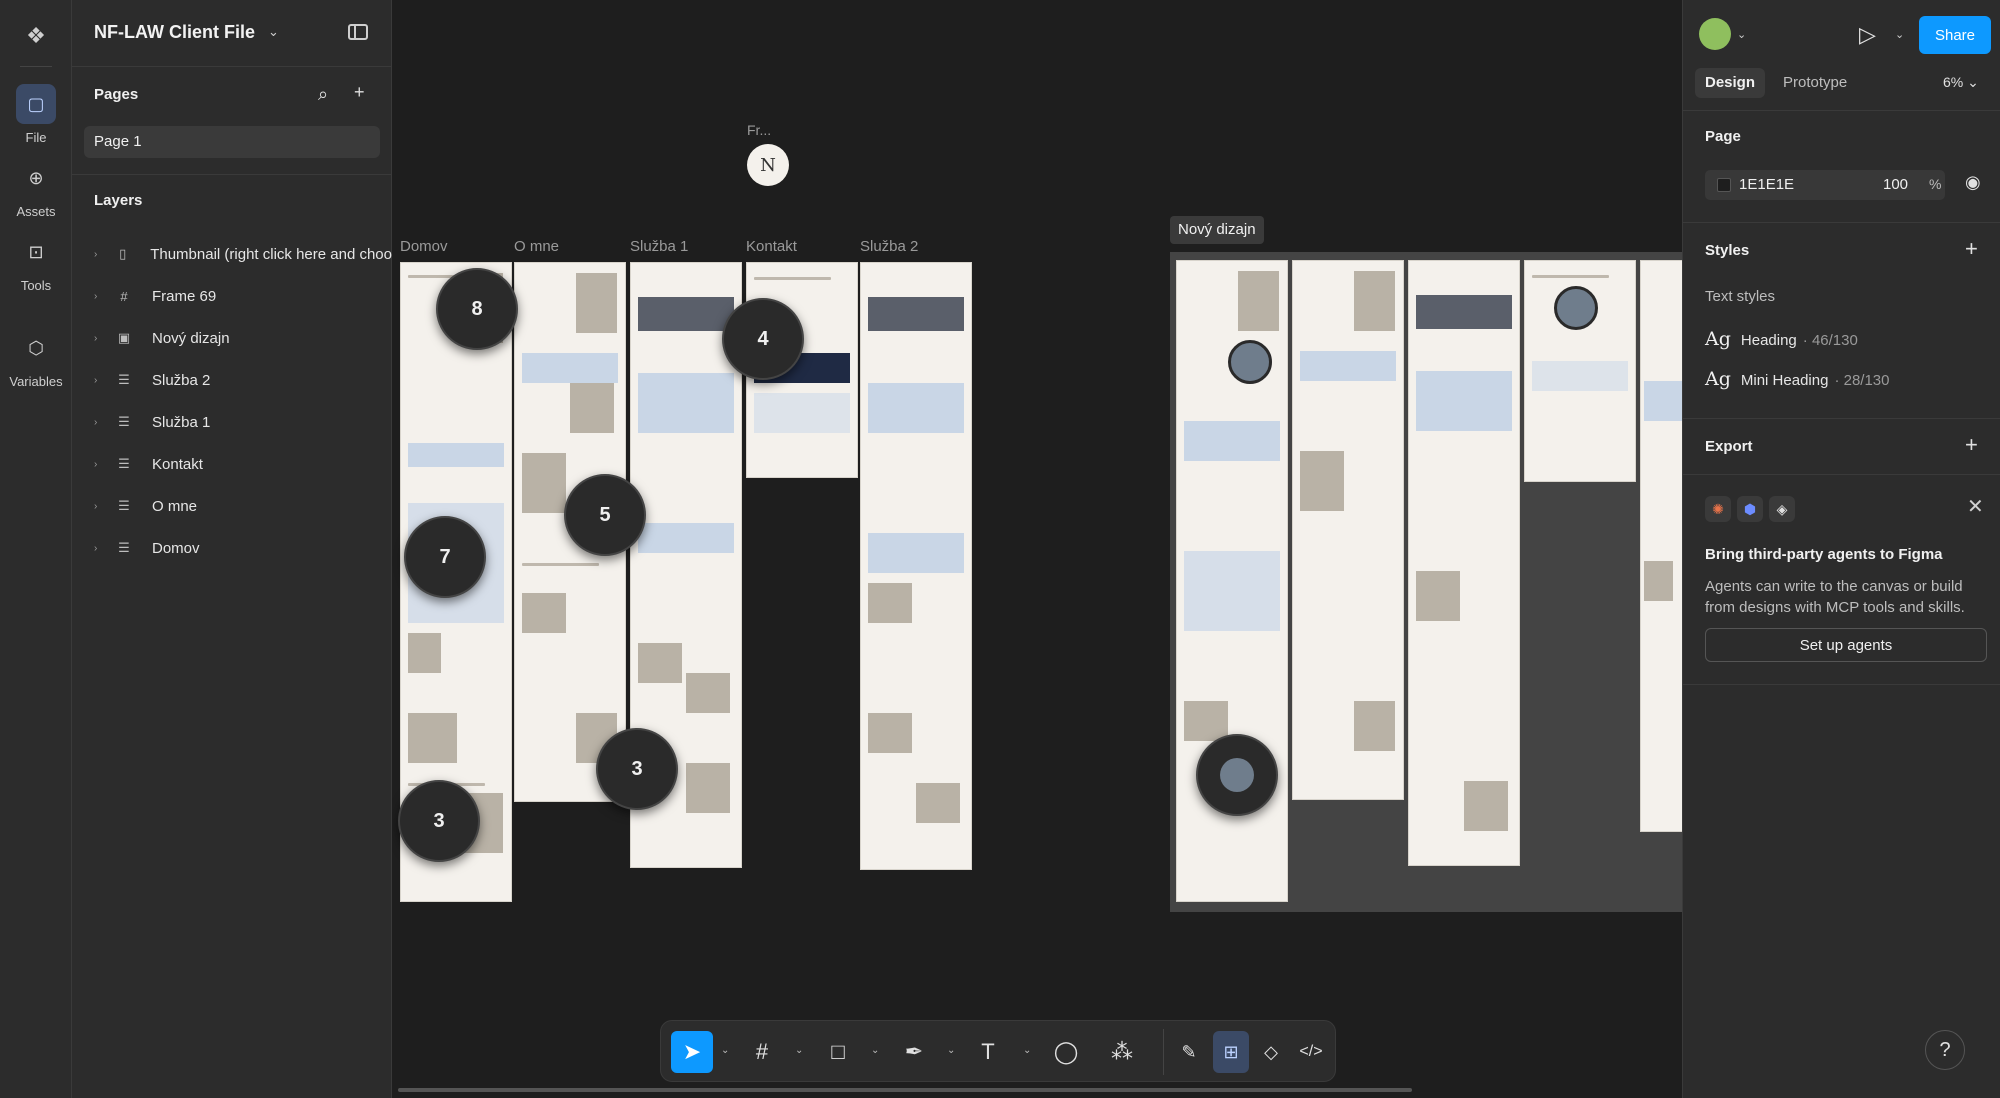  I want to click on rail-item-label: Tools, so click(36, 285).